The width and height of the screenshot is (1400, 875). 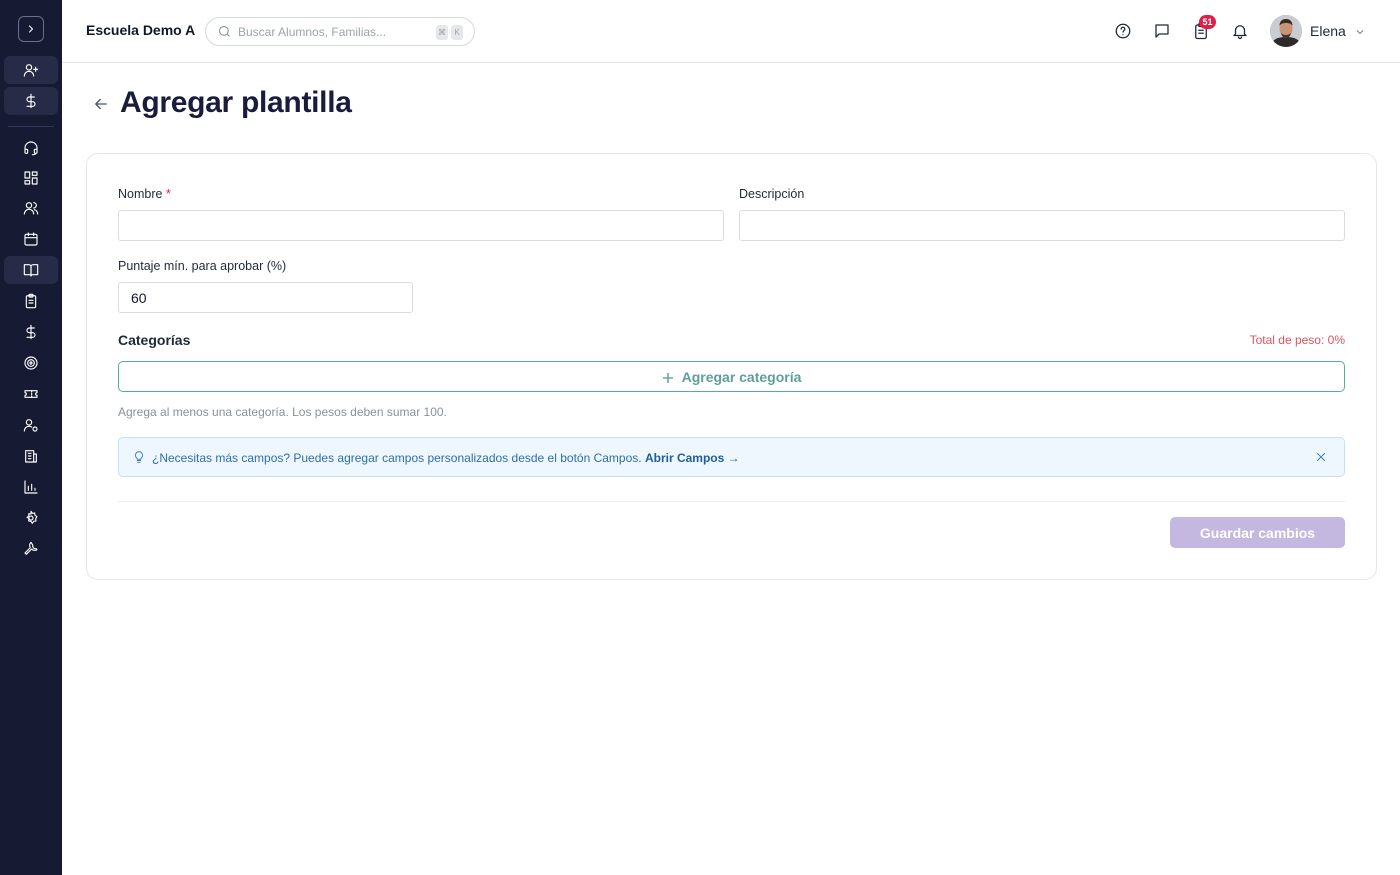 I want to click on sidebar-item-tasks, so click(x=31, y=301).